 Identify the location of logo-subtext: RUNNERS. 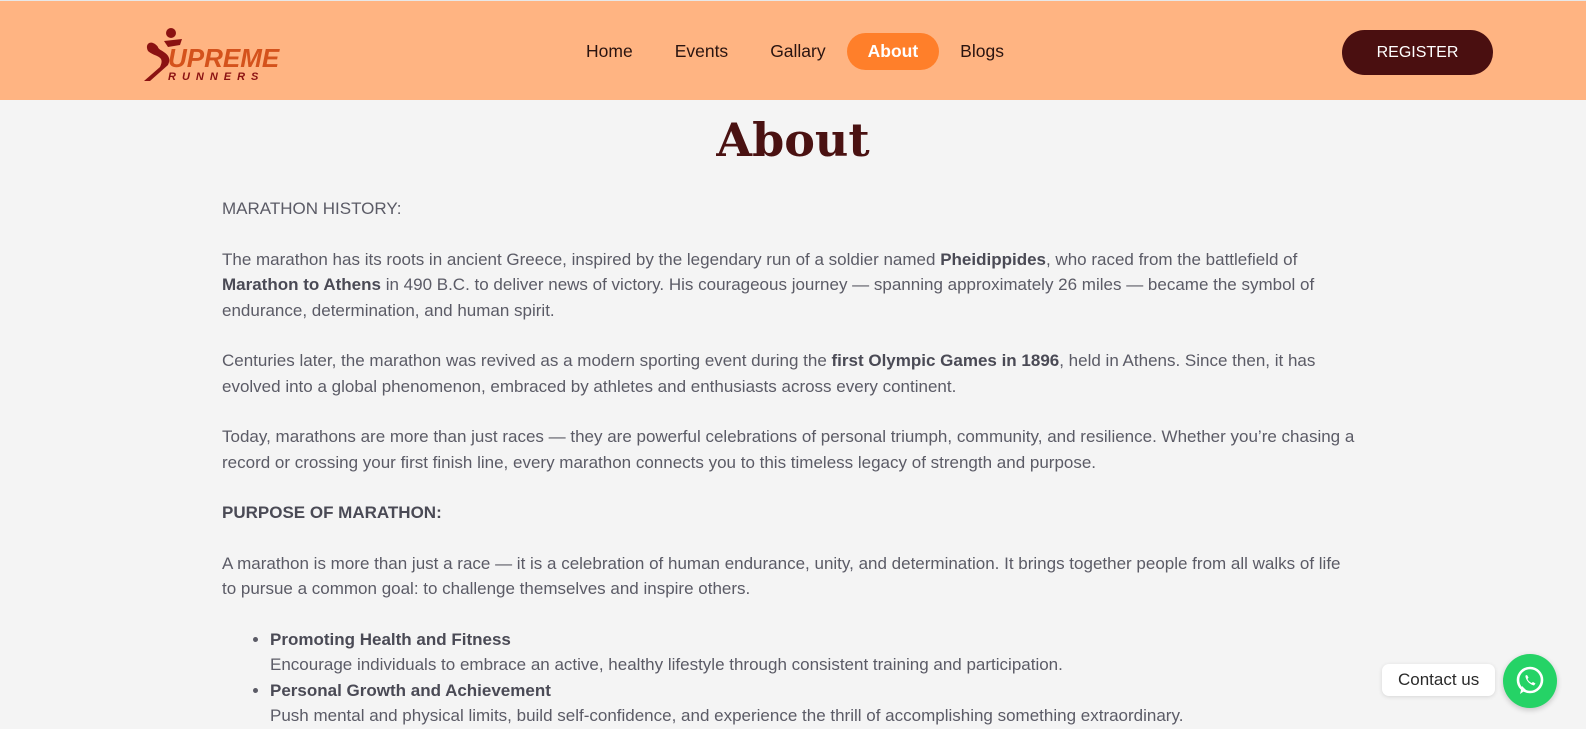
(216, 77).